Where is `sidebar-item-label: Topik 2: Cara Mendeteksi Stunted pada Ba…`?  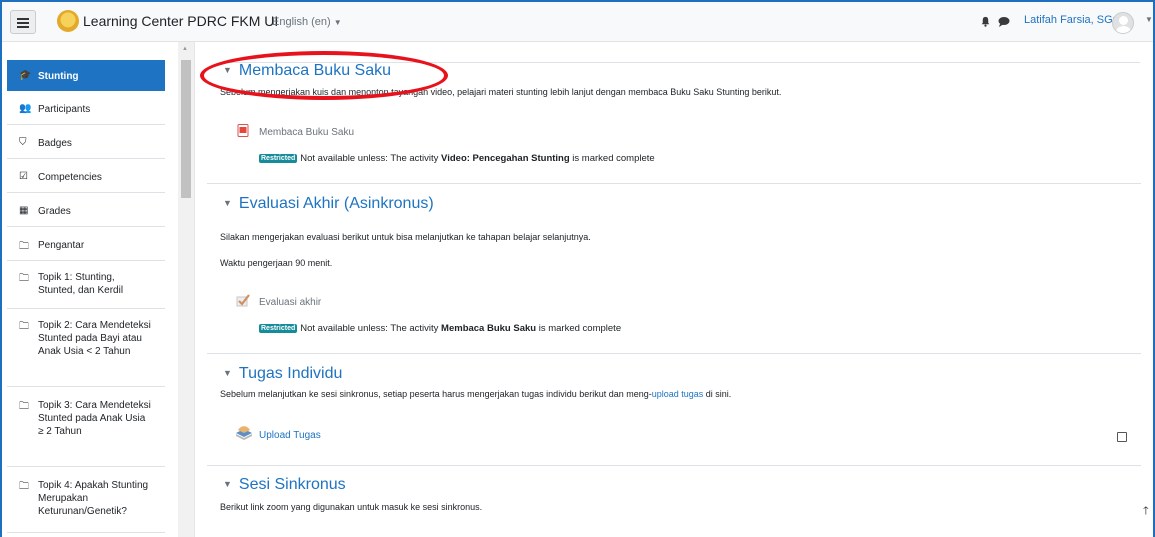
sidebar-item-label: Topik 2: Cara Mendeteksi Stunted pada Ba… is located at coordinates (94, 338).